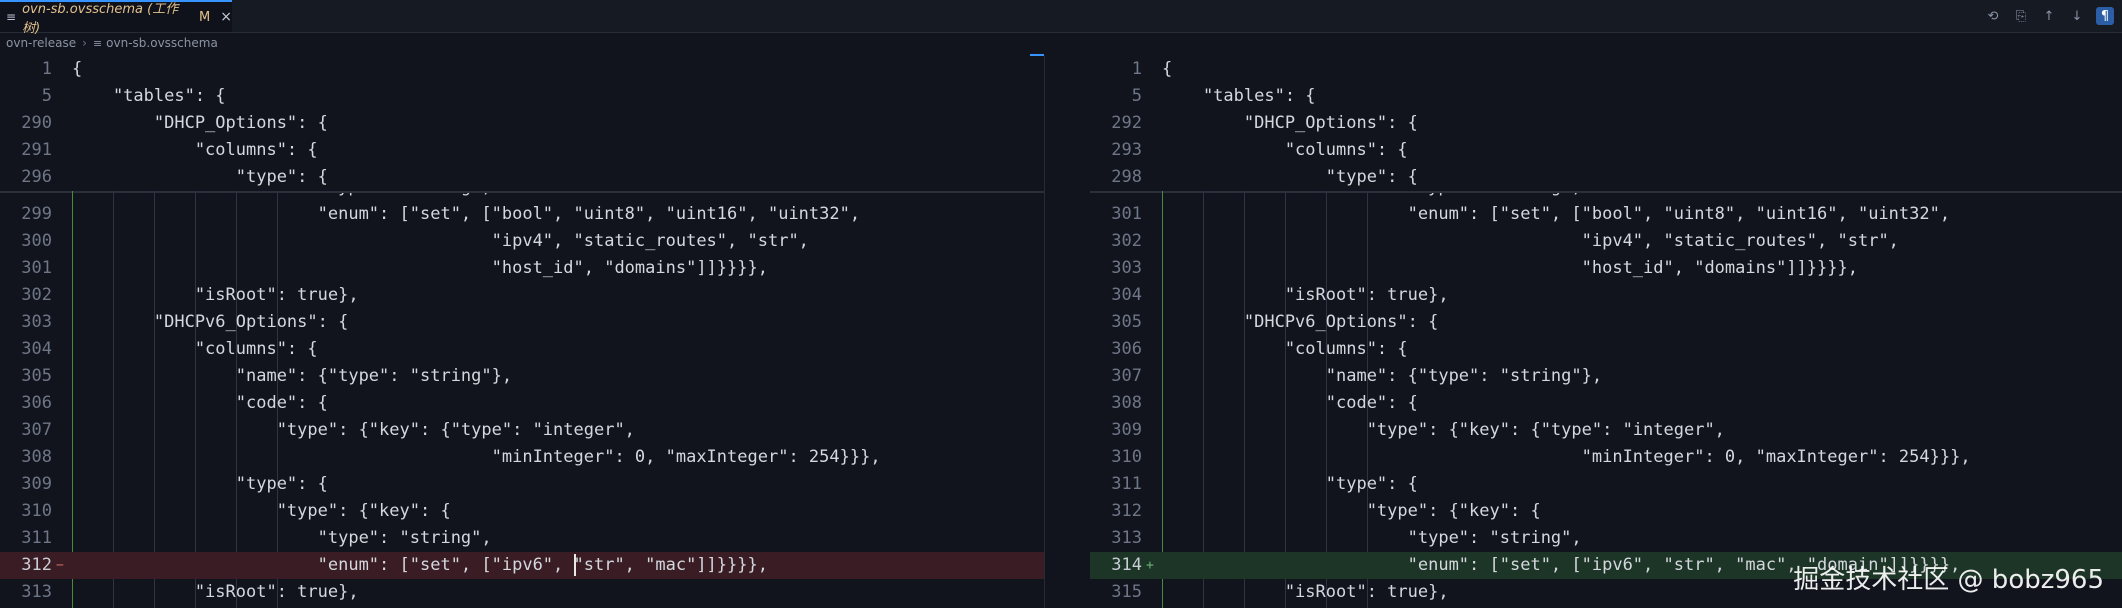  Describe the element at coordinates (36, 150) in the screenshot. I see `line-number: 291` at that location.